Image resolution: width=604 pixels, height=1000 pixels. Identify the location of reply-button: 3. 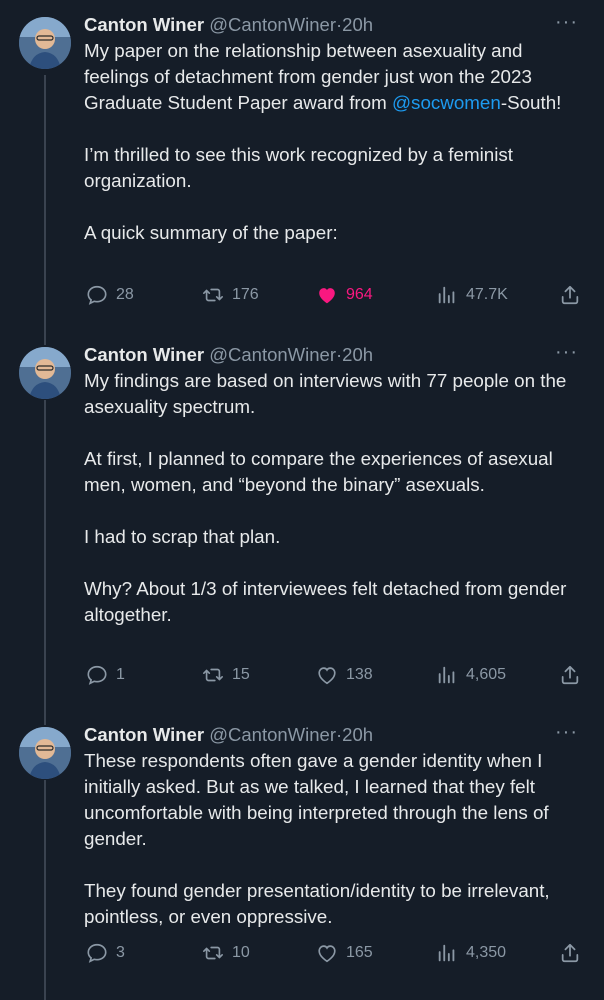
(105, 953).